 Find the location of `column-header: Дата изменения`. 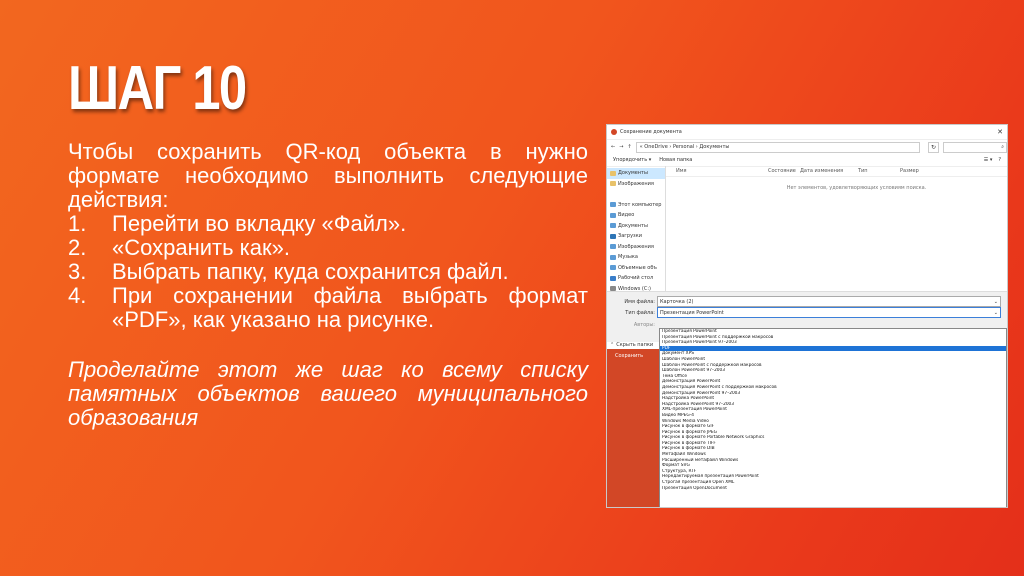

column-header: Дата изменения is located at coordinates (829, 171).